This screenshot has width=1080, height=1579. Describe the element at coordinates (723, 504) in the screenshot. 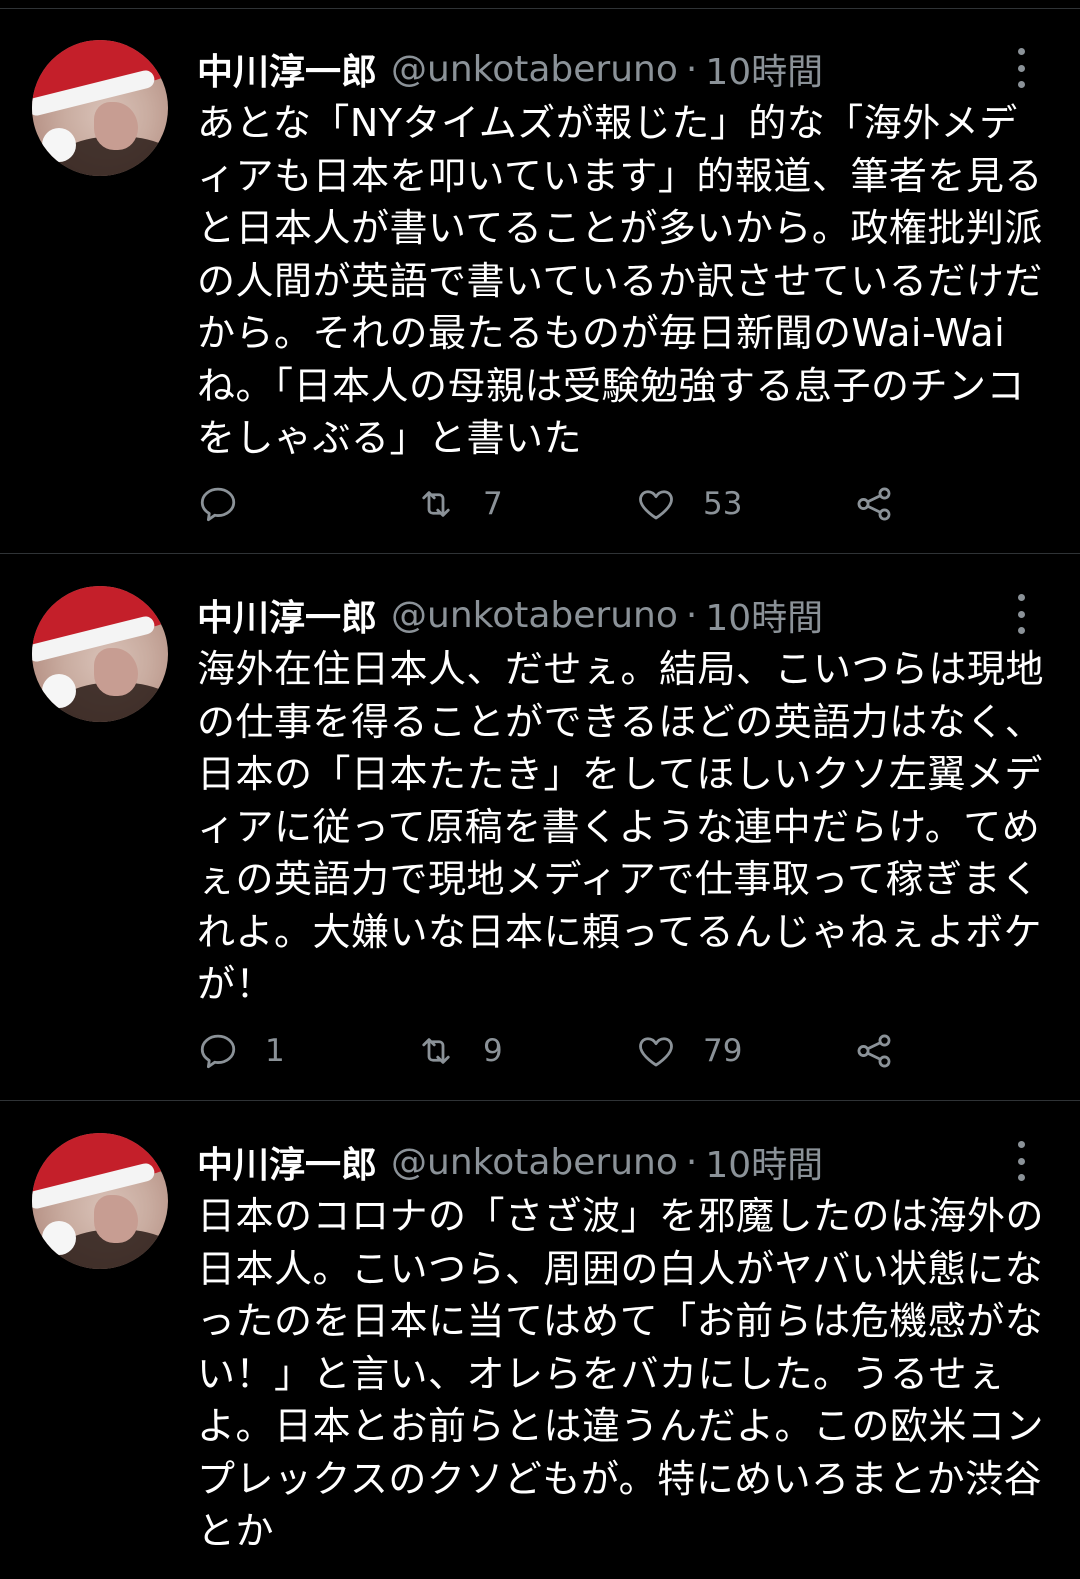

I see `like-count: 53` at that location.